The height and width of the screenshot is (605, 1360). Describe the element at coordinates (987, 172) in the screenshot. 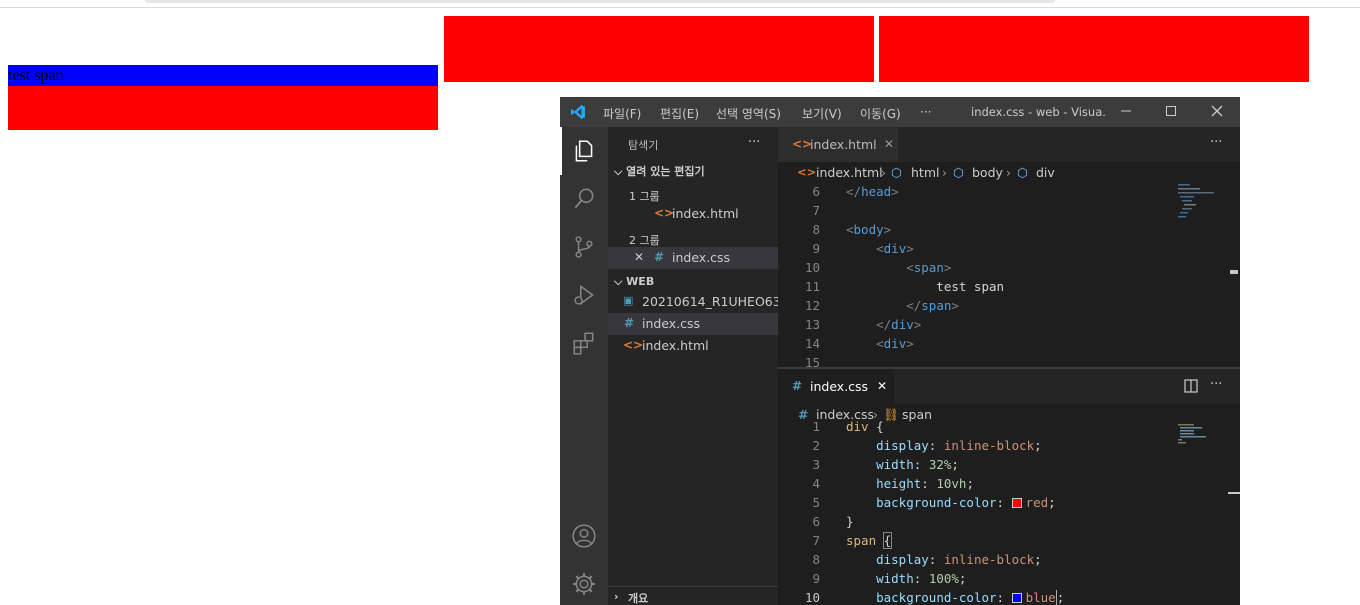

I see `breadcrumb-body: body` at that location.